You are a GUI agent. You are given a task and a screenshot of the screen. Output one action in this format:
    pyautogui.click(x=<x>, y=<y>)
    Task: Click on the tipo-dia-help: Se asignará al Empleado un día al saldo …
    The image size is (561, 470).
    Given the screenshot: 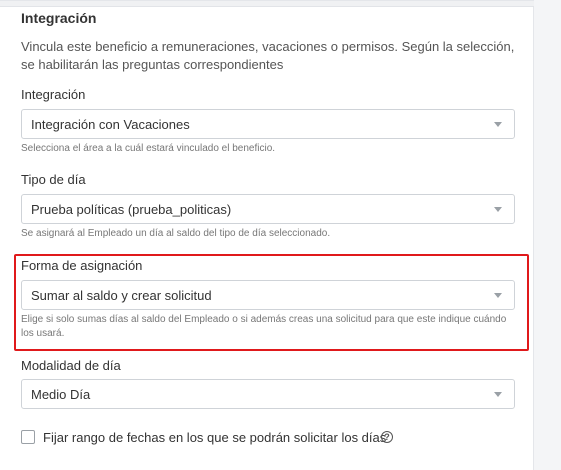 What is the action you would take?
    pyautogui.click(x=176, y=233)
    